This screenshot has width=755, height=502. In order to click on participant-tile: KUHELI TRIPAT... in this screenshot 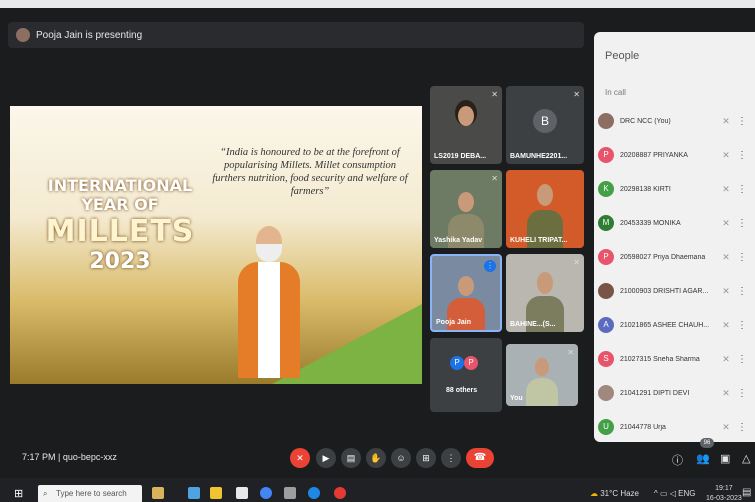, I will do `click(545, 209)`.